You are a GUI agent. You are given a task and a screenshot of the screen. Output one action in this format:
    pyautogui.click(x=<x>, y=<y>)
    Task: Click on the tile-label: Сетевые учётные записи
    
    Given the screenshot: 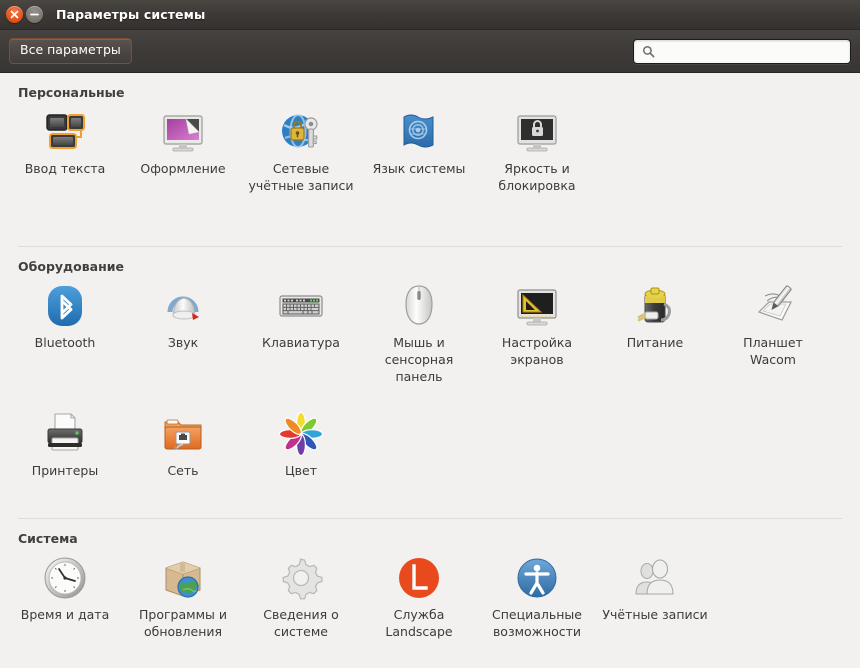 What is the action you would take?
    pyautogui.click(x=301, y=177)
    